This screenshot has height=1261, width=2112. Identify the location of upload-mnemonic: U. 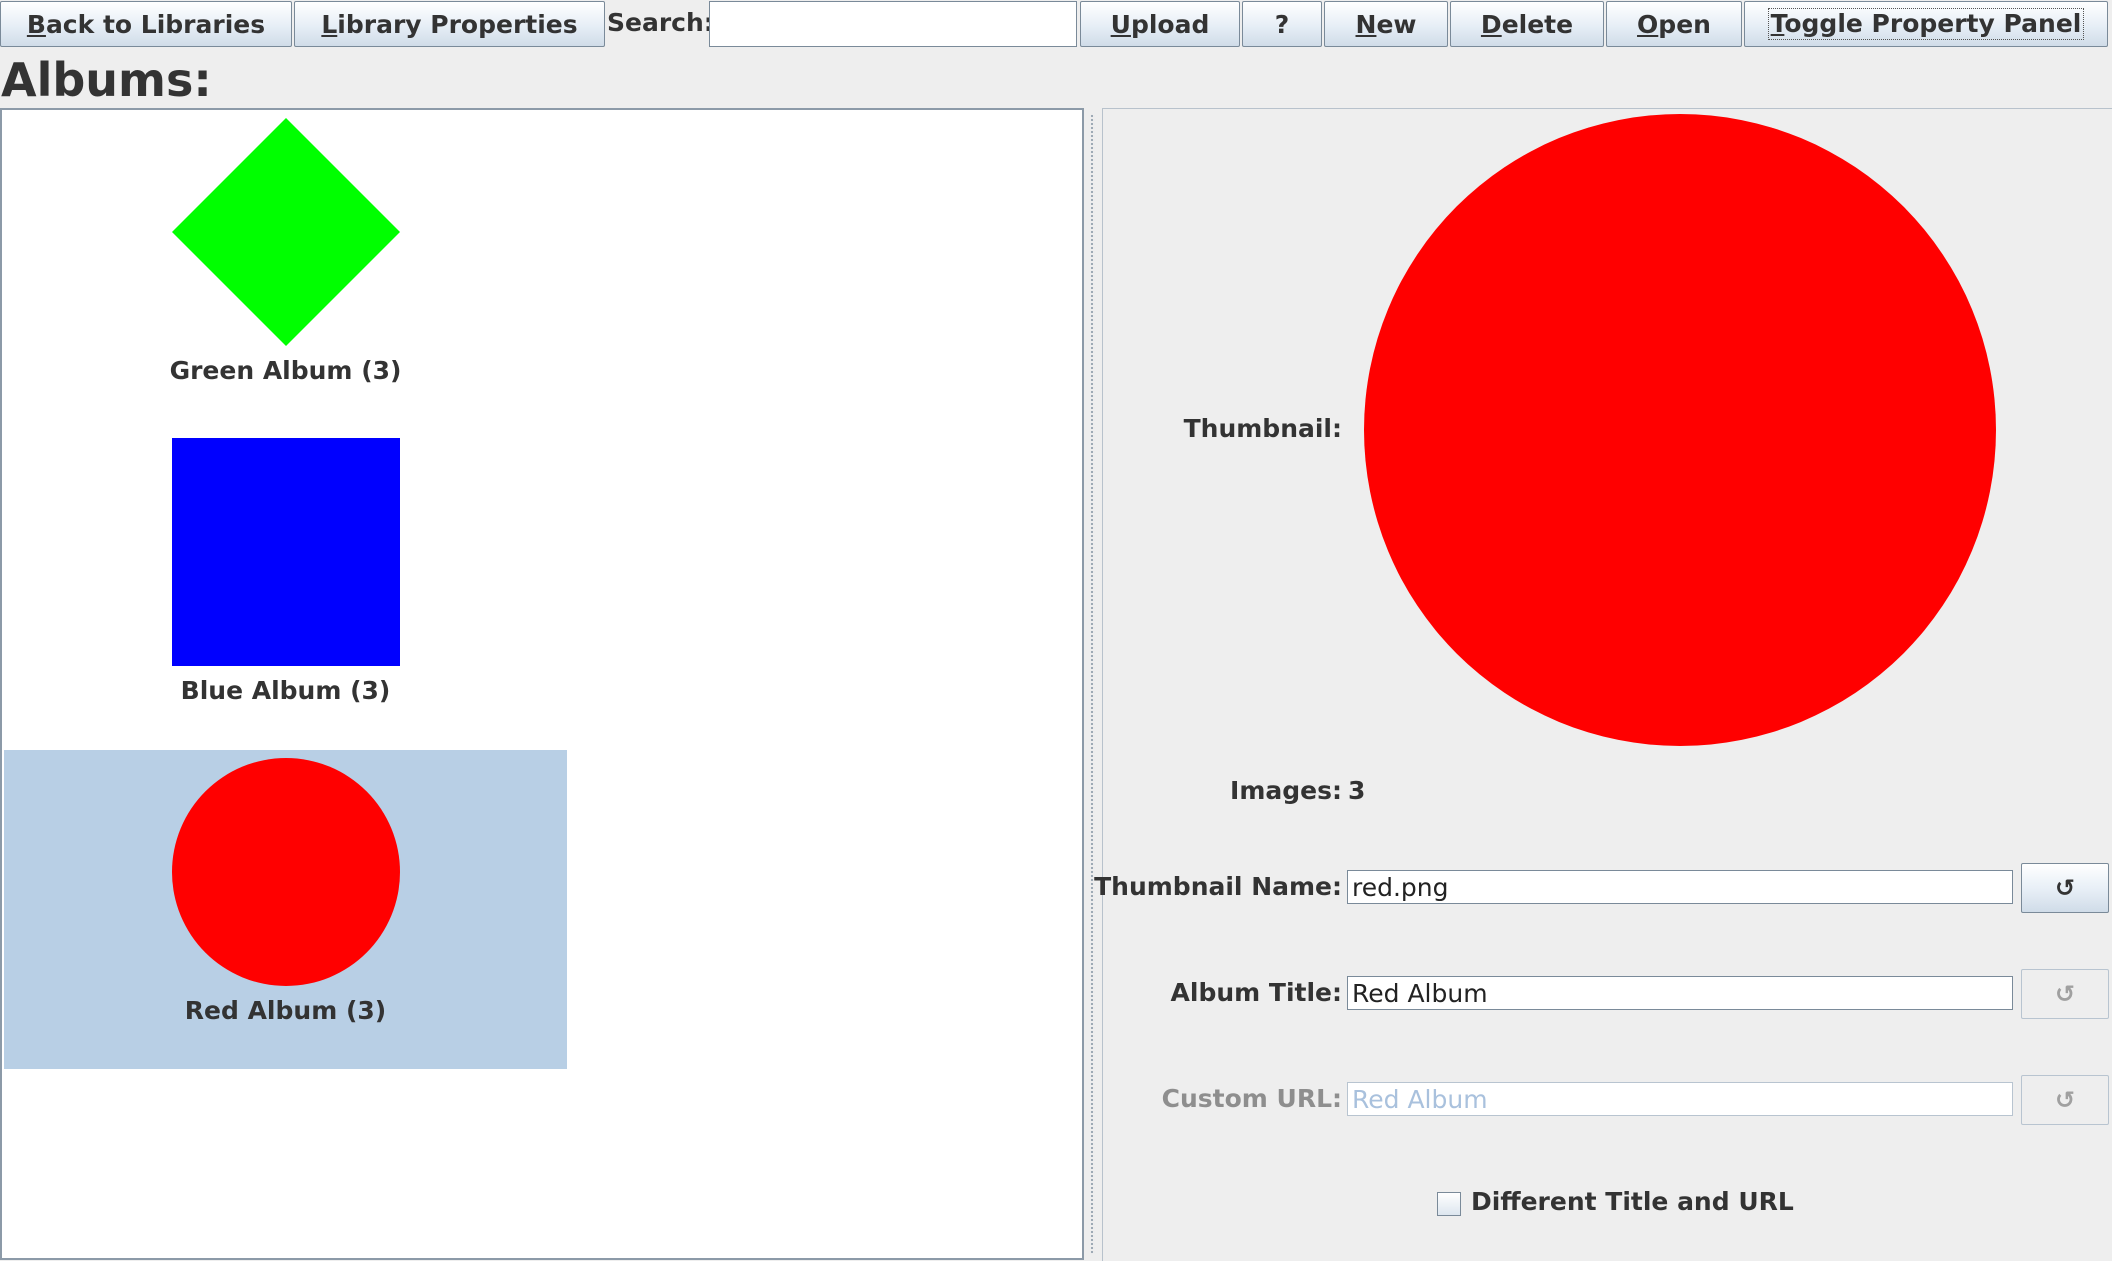
(1120, 24).